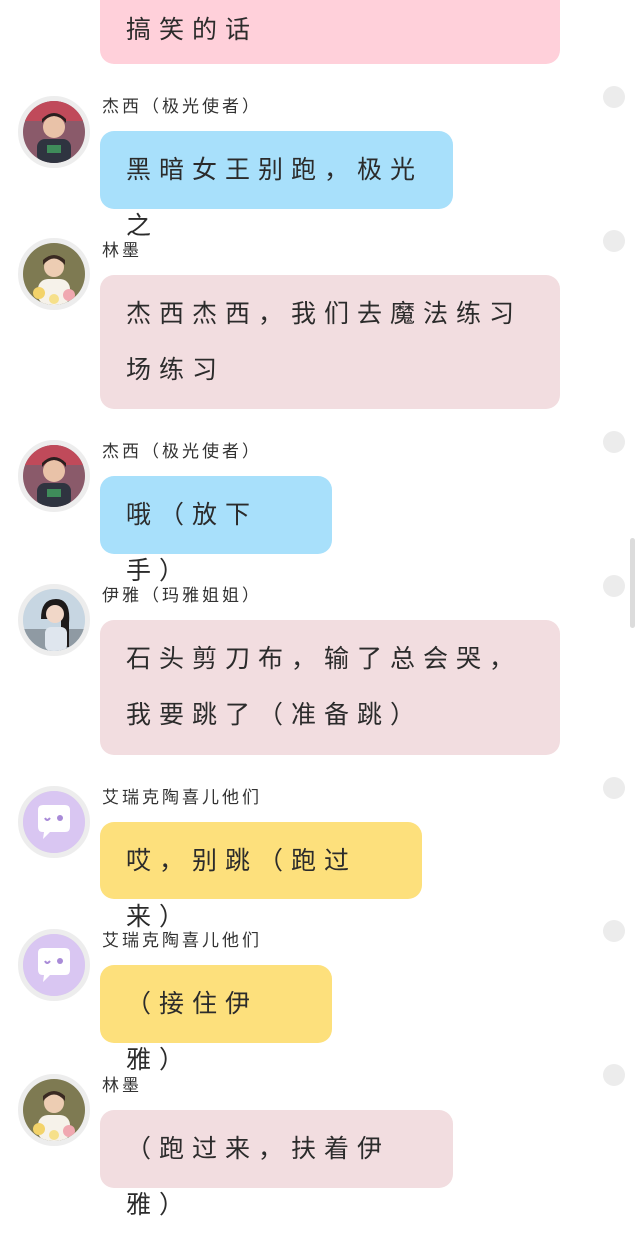 This screenshot has height=1233, width=640. I want to click on message-bubble: 搞笑的话, so click(330, 32).